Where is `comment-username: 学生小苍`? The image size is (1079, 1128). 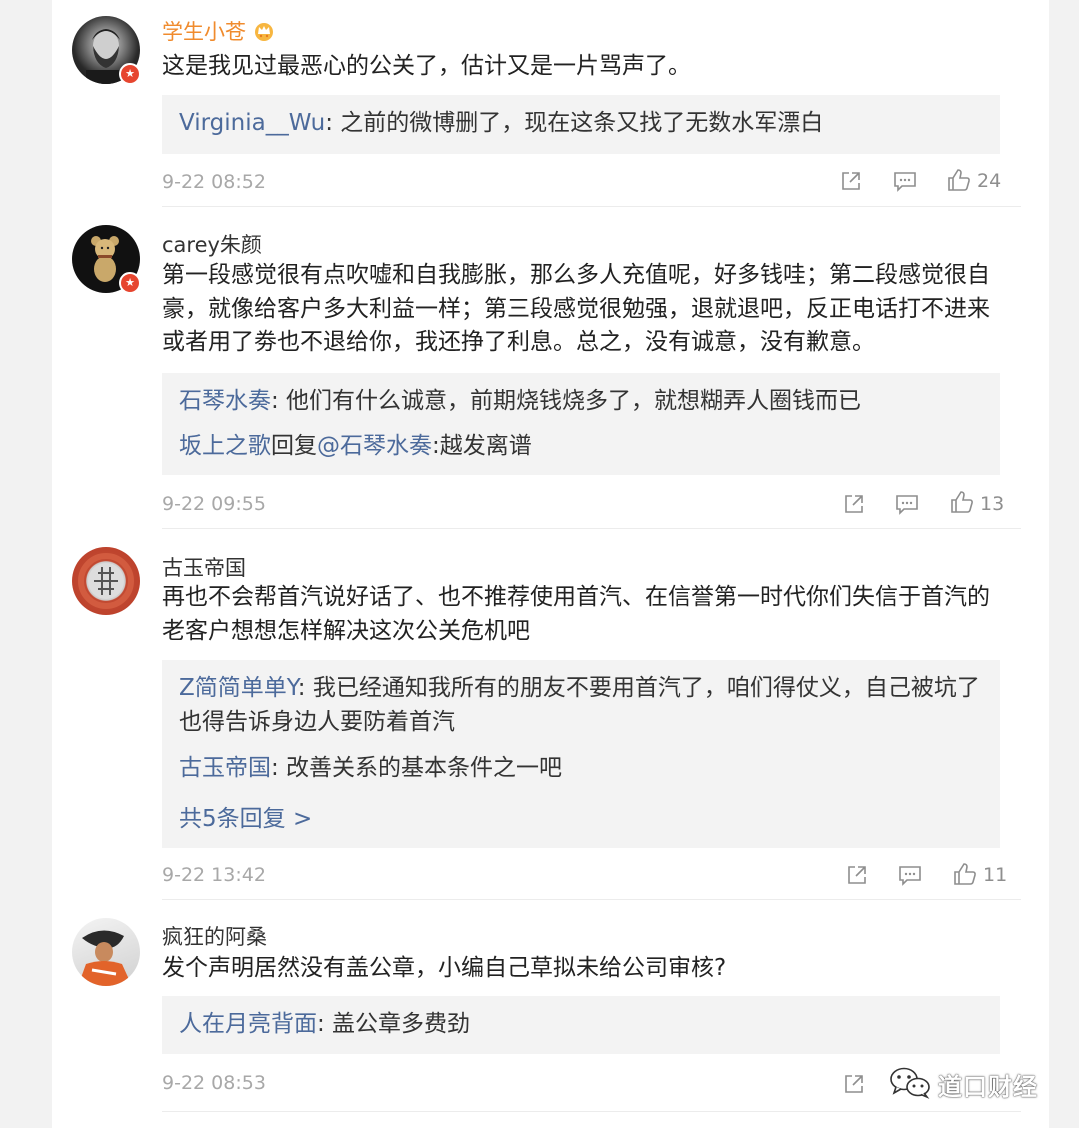
comment-username: 学生小苍 is located at coordinates (218, 31).